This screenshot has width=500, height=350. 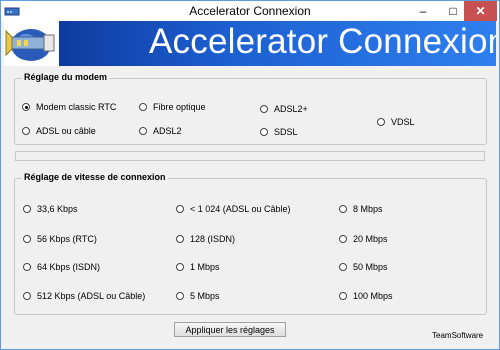 I want to click on radio-label: ADSL ou câble, so click(x=66, y=131).